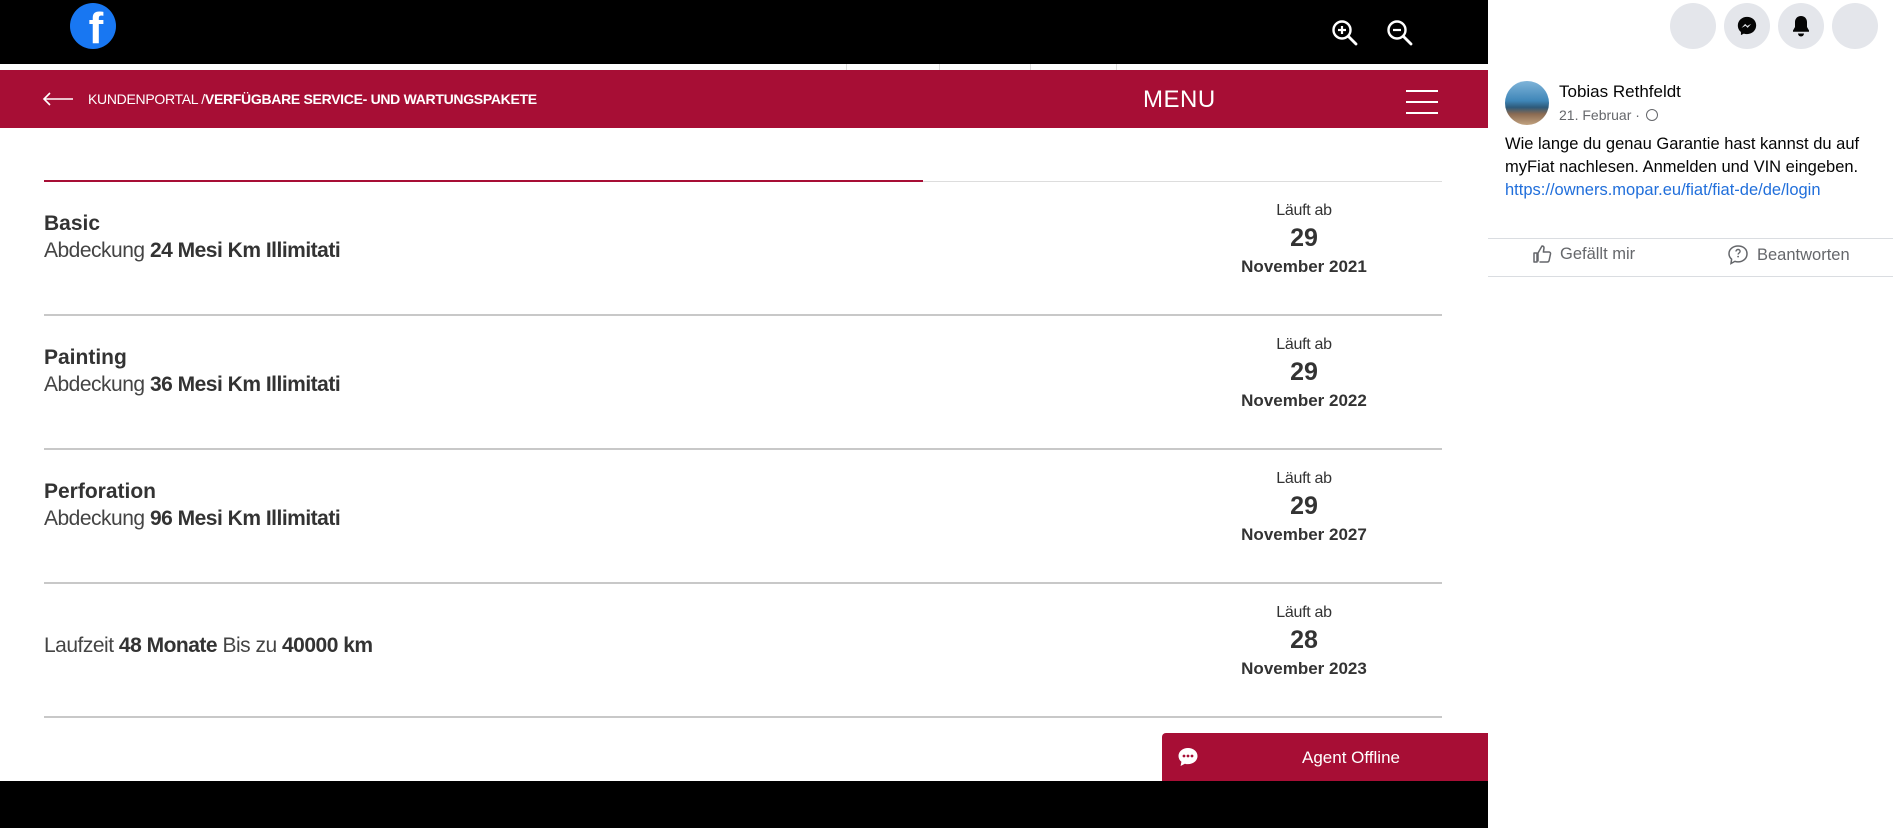 The width and height of the screenshot is (1893, 828). I want to click on package-name: Painting, so click(85, 357).